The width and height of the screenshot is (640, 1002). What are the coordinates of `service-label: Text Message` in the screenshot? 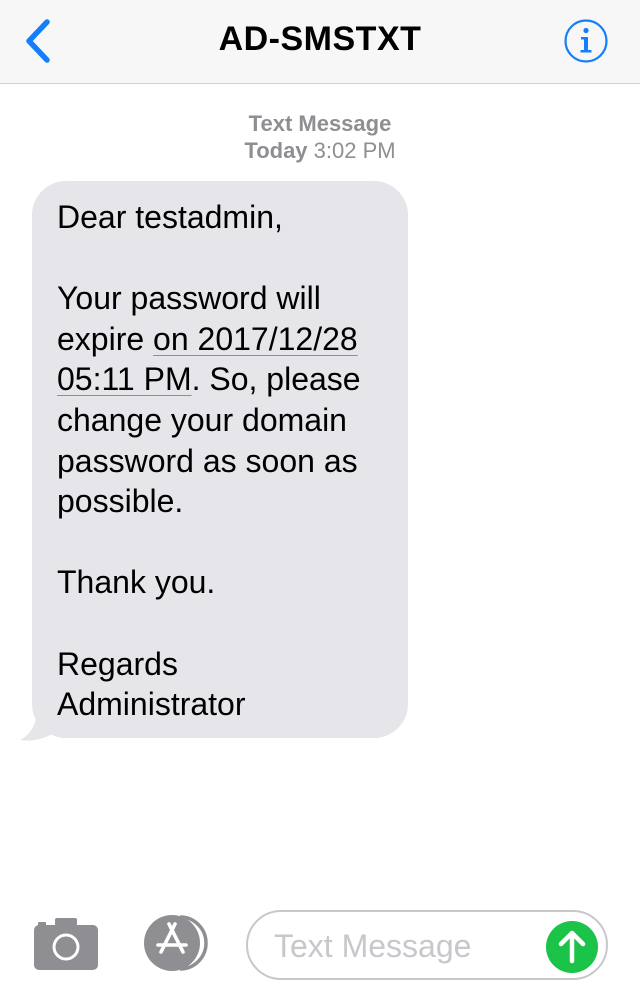 It's located at (320, 123).